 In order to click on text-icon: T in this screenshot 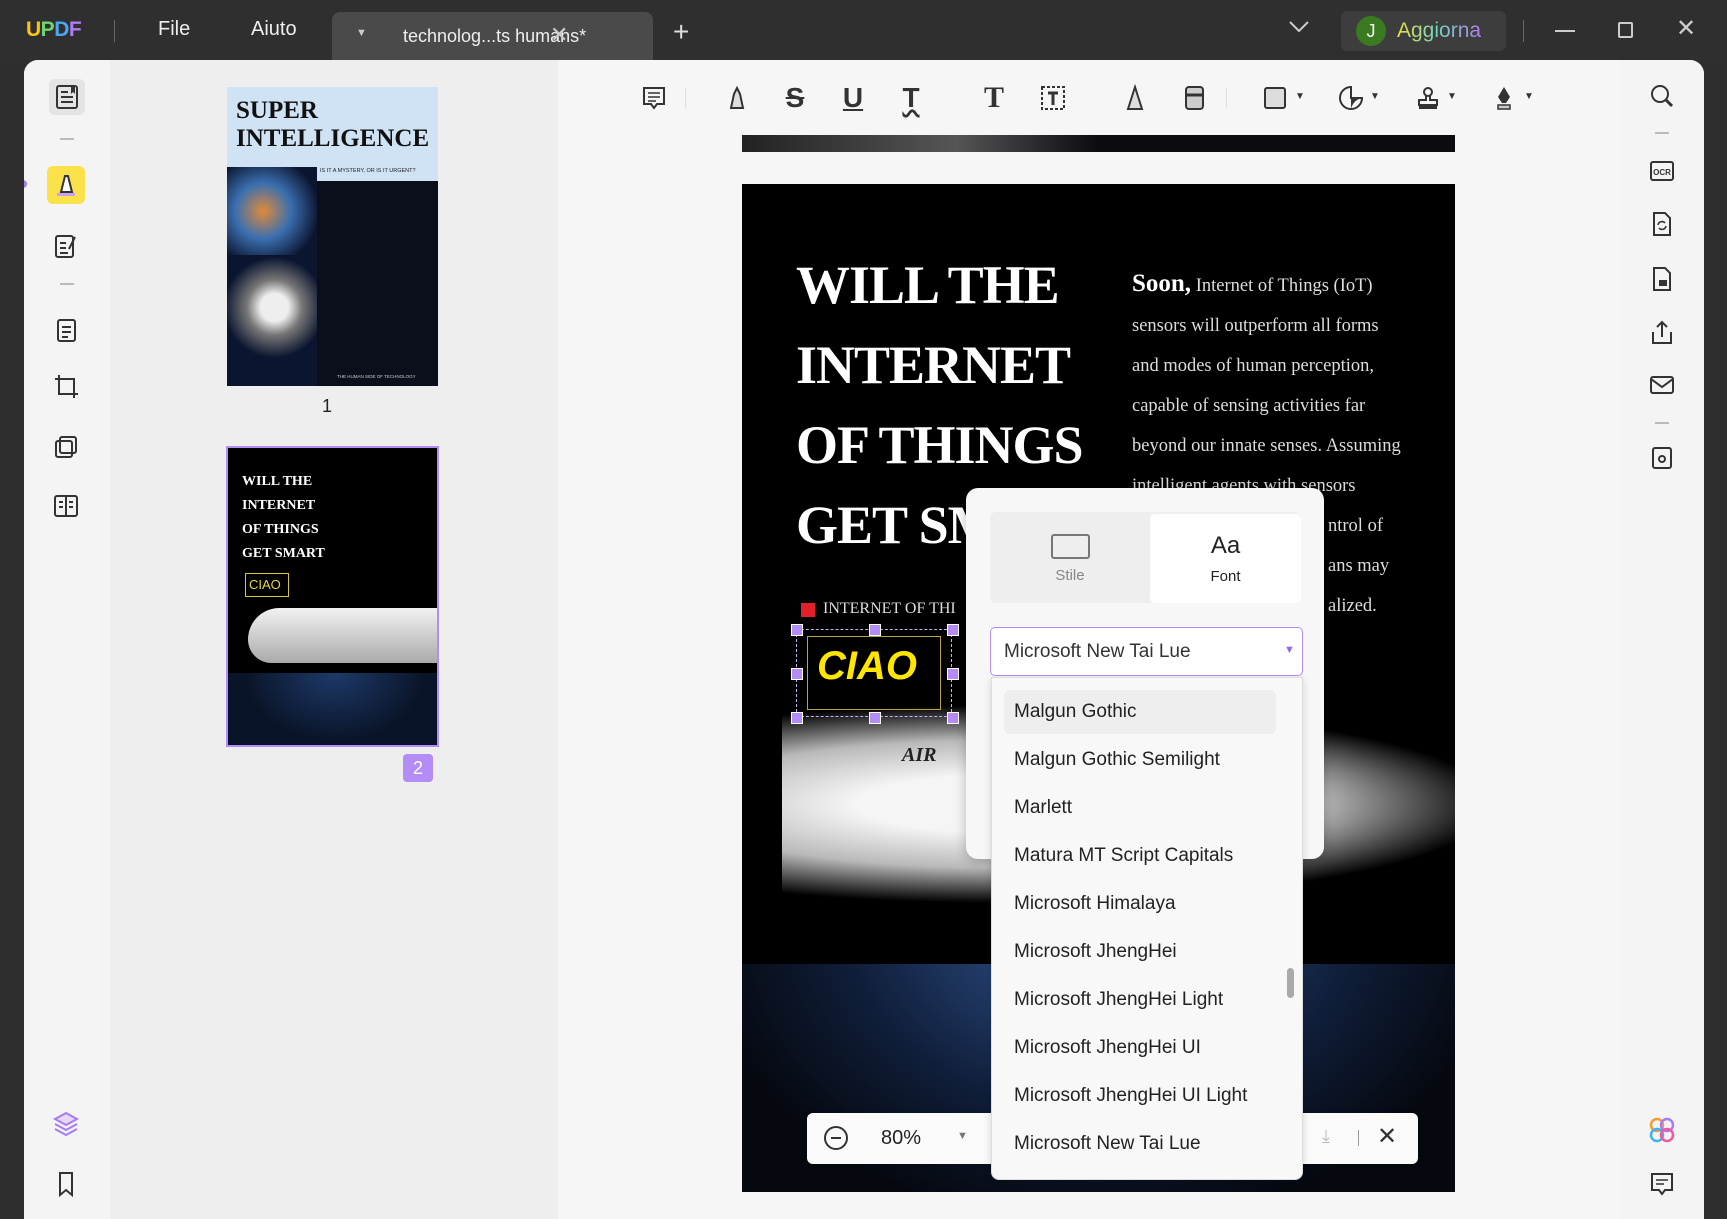, I will do `click(994, 98)`.